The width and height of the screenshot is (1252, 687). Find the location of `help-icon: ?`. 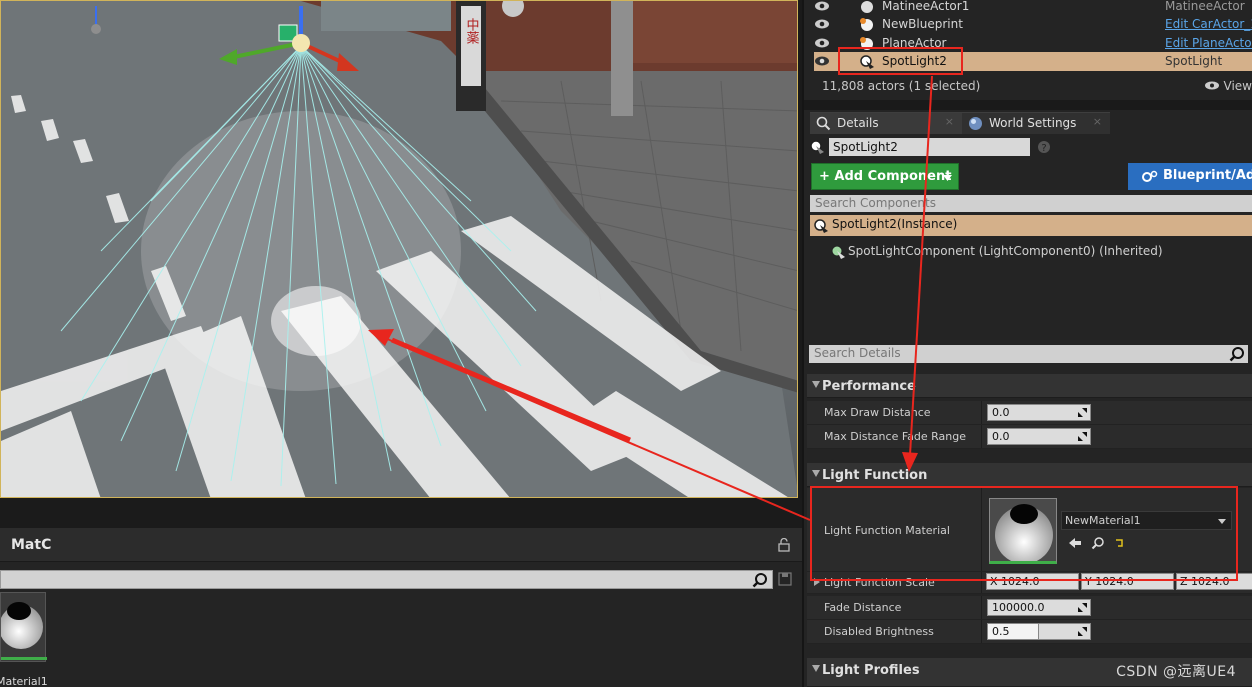

help-icon: ? is located at coordinates (1044, 147).